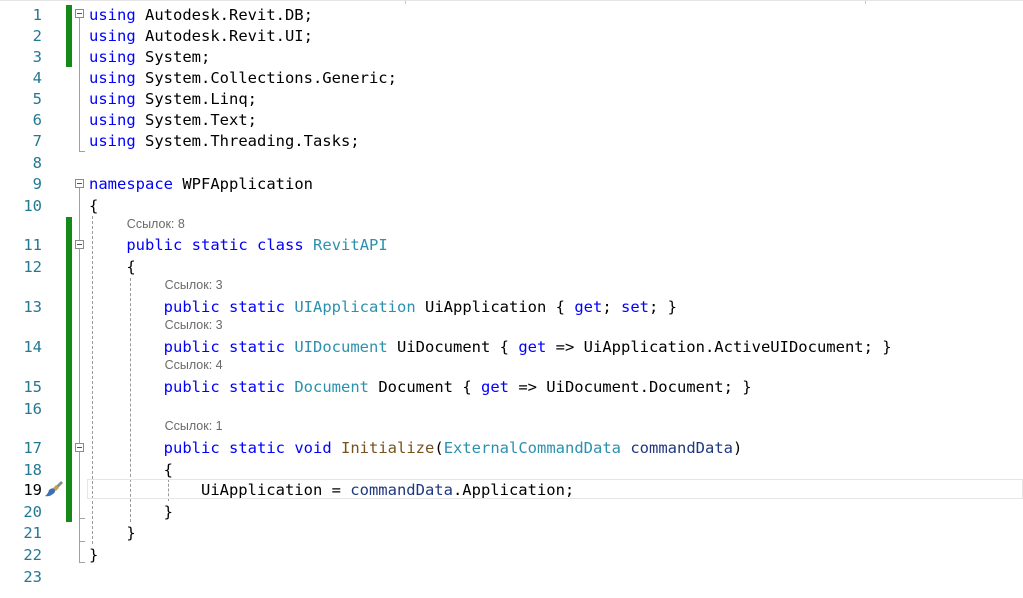 The width and height of the screenshot is (1023, 598). I want to click on code-line: 2 using Autodesk.Revit.UI;, so click(511, 36).